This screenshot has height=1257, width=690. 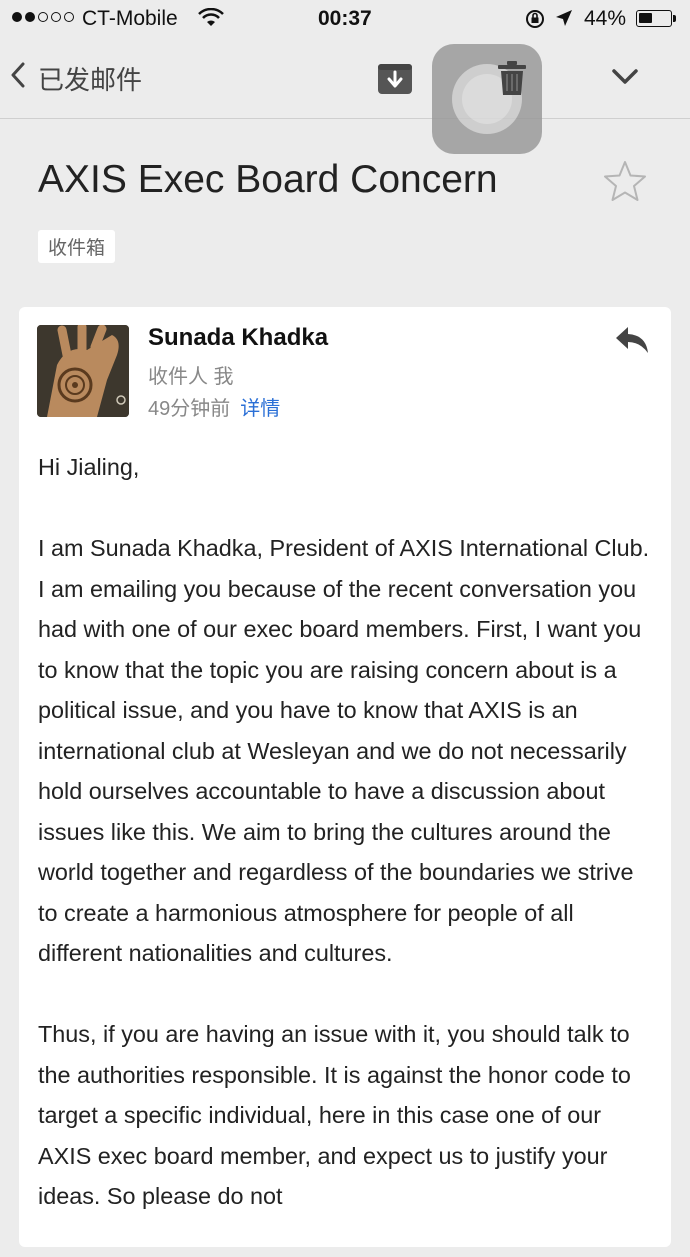 I want to click on battery-tip, so click(x=674, y=18).